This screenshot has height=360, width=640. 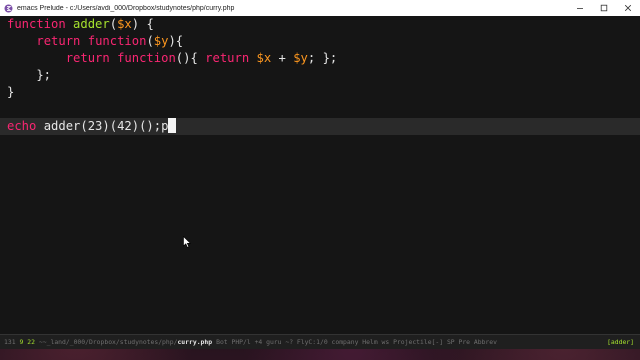 I want to click on modeline-path: ~~_land/_000/Dropbox/studynotes/php/, so click(x=108, y=342).